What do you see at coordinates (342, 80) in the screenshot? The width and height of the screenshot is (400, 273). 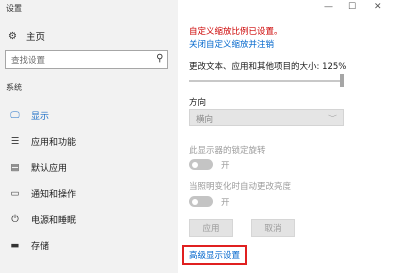 I see `scale-slider-thumb` at bounding box center [342, 80].